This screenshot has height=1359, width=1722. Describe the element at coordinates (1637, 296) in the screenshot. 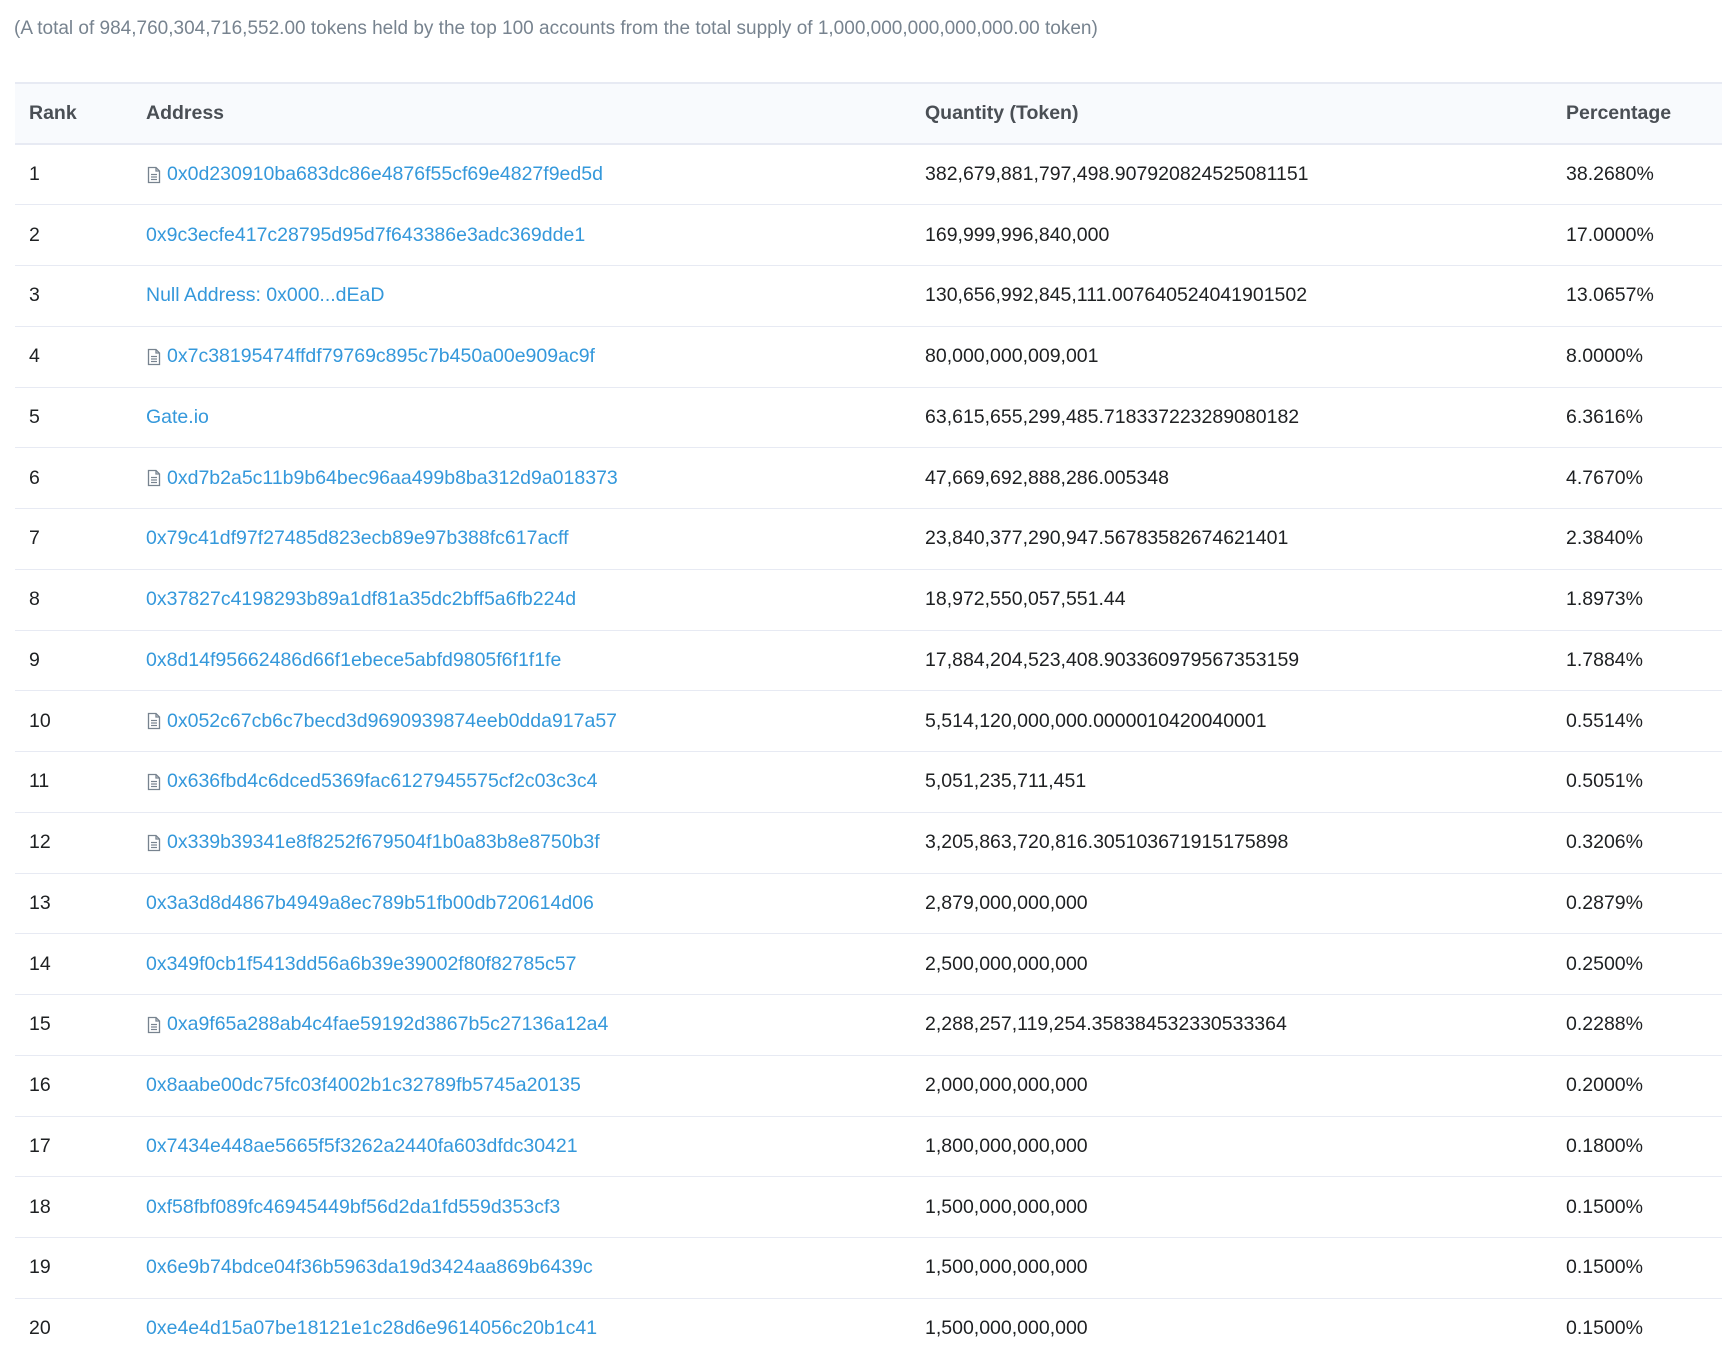

I see `percentage-cell: 13.0657%` at that location.